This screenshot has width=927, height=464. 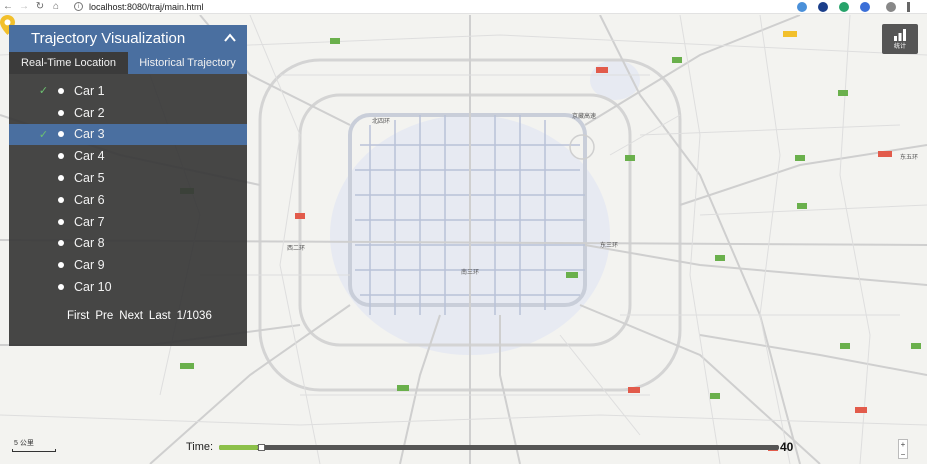 What do you see at coordinates (160, 316) in the screenshot?
I see `last-page-link: Last` at bounding box center [160, 316].